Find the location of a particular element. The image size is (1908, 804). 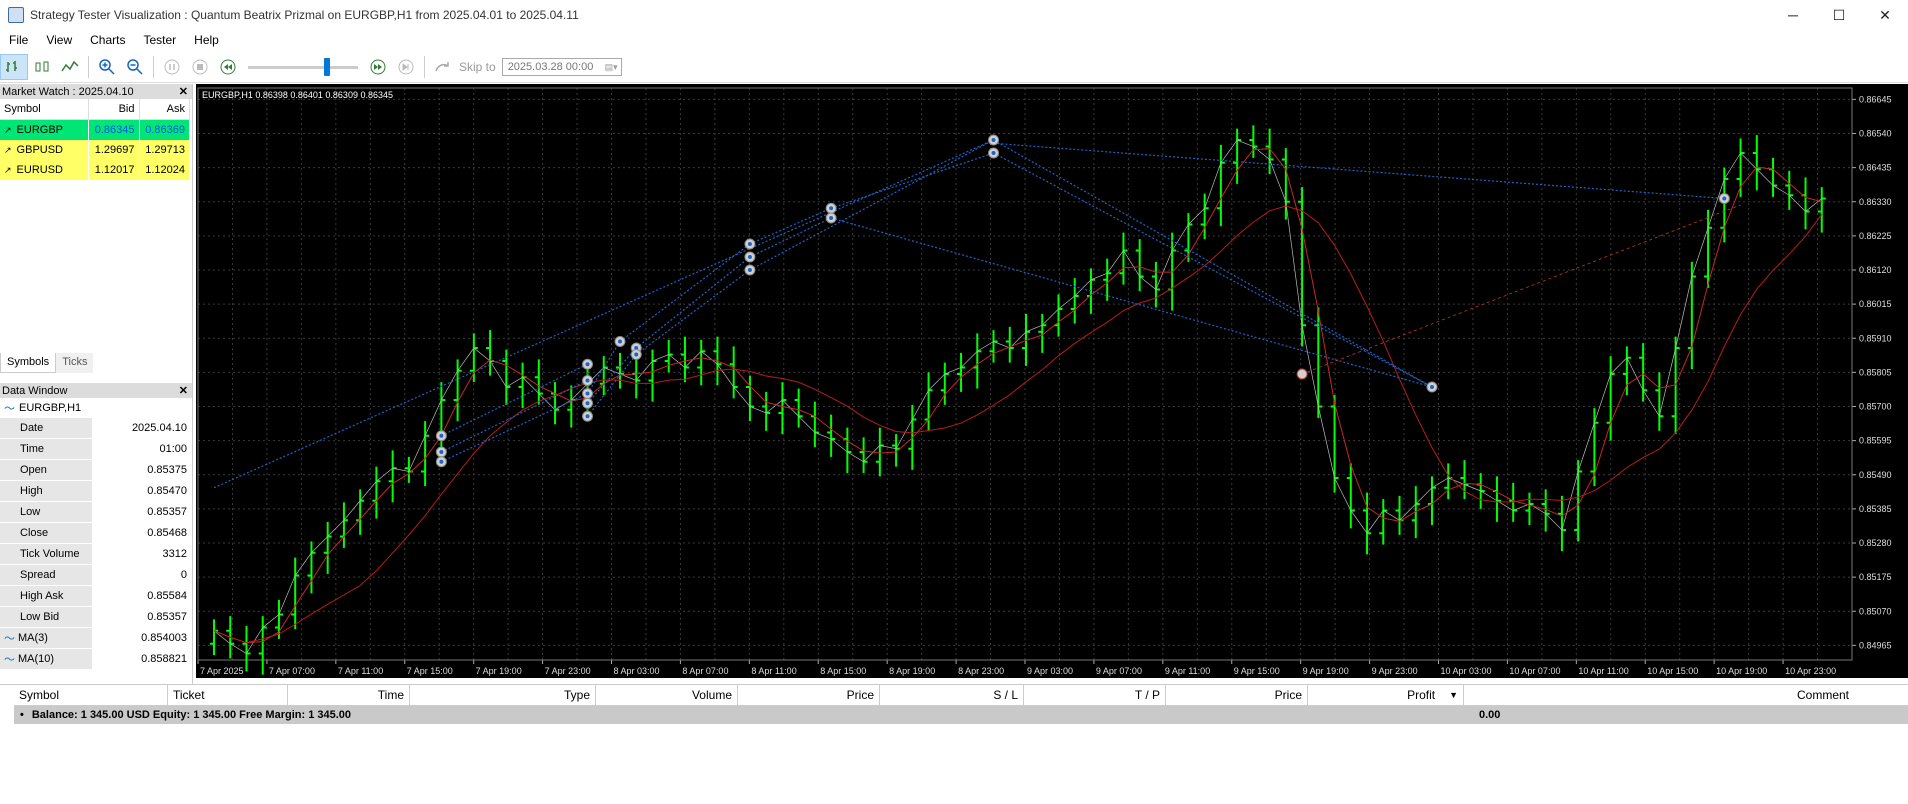

data-window-row: 〜 MA(10) 0.858821 is located at coordinates (96, 659).